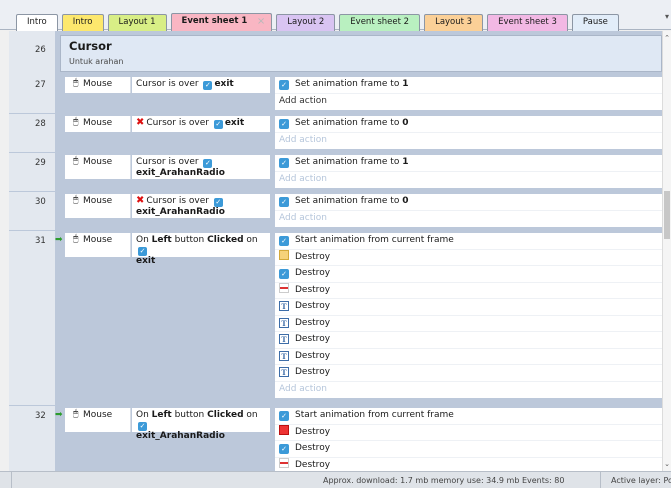 The image size is (671, 488). What do you see at coordinates (667, 38) in the screenshot?
I see `scroll-up-icon: ⌃` at bounding box center [667, 38].